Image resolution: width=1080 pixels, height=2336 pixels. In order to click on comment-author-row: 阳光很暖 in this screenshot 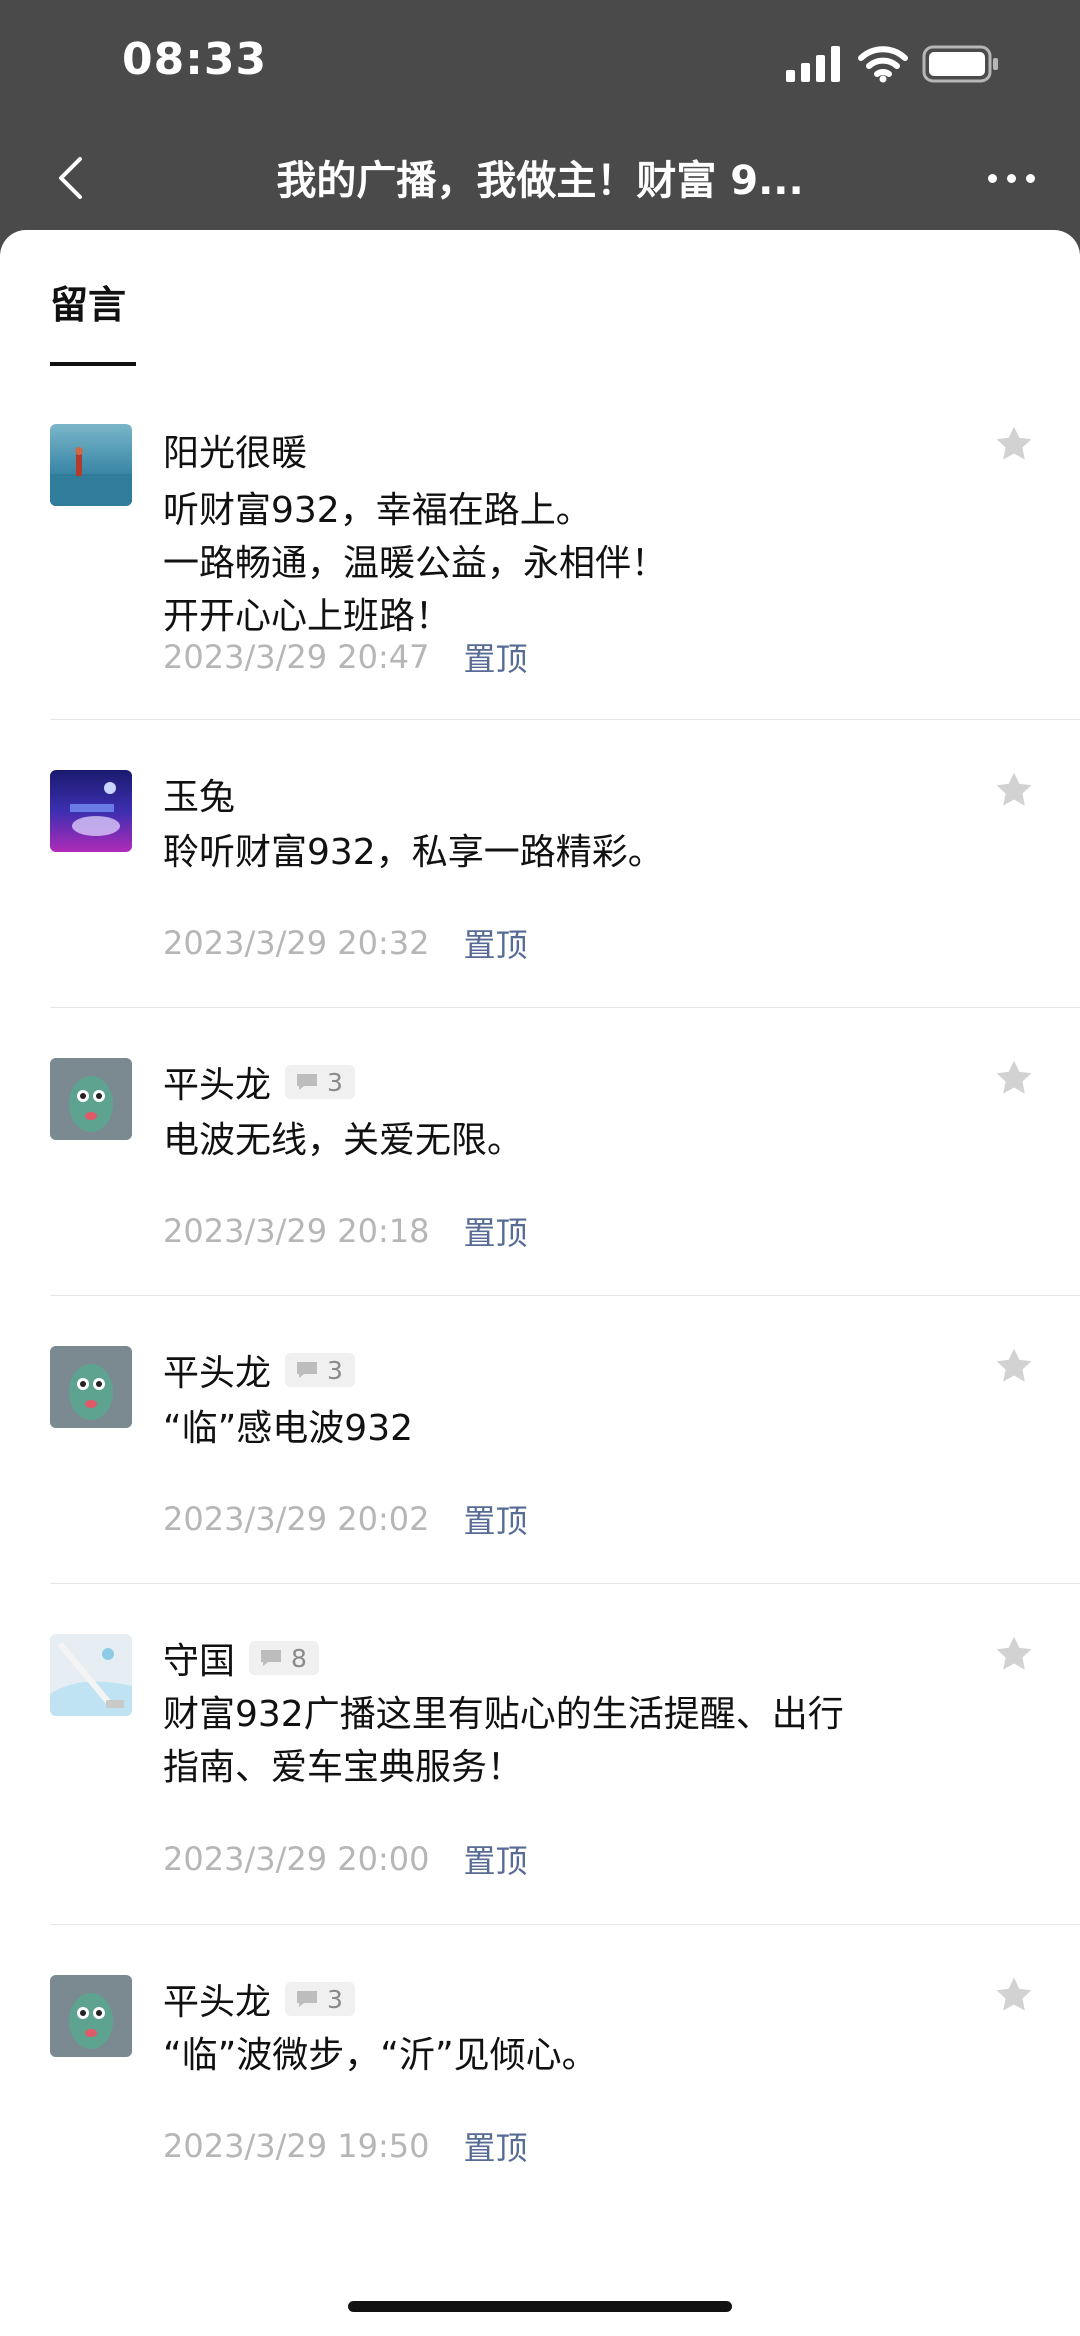, I will do `click(235, 450)`.